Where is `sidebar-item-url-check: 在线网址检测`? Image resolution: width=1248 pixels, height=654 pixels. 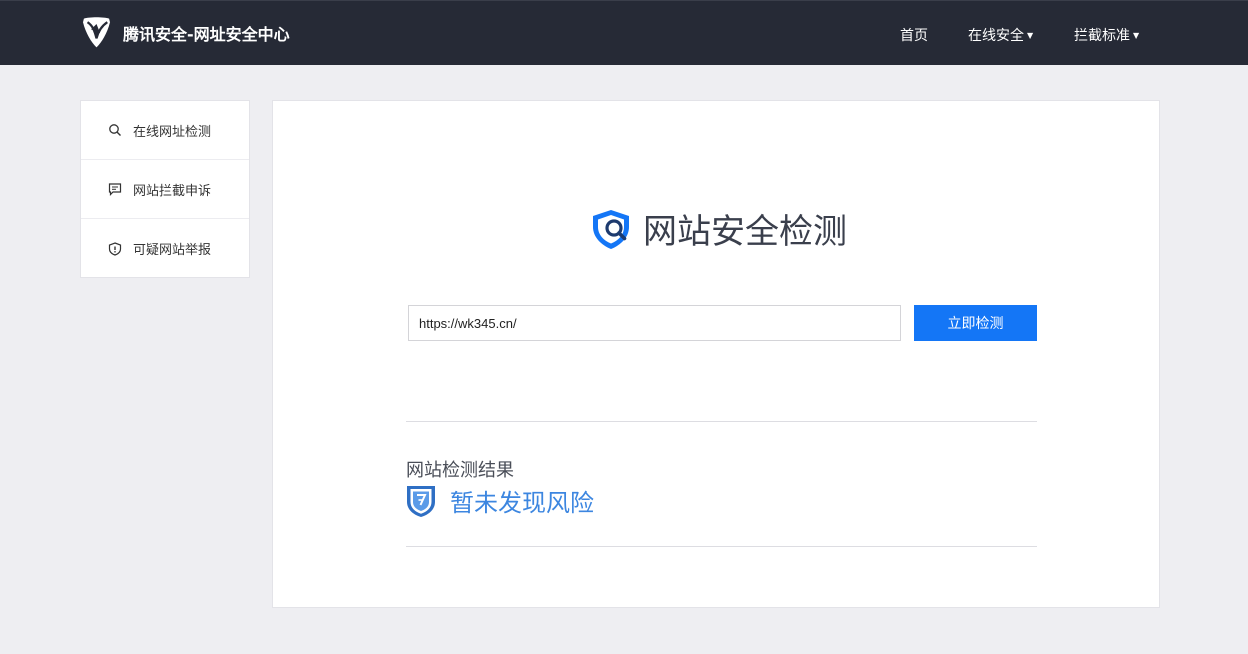 sidebar-item-url-check: 在线网址检测 is located at coordinates (165, 130).